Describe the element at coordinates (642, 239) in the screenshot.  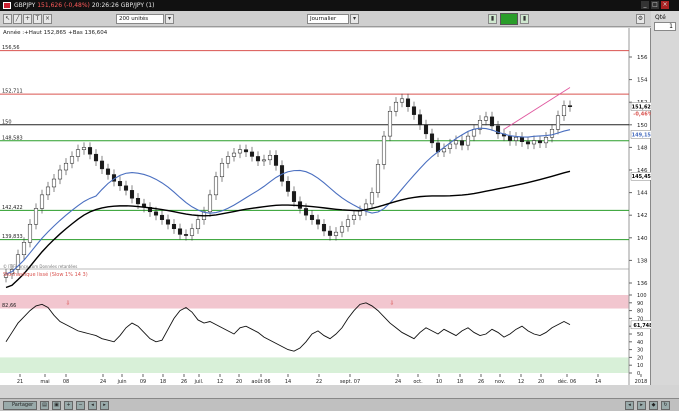
I see `y-tick-label: 140` at that location.